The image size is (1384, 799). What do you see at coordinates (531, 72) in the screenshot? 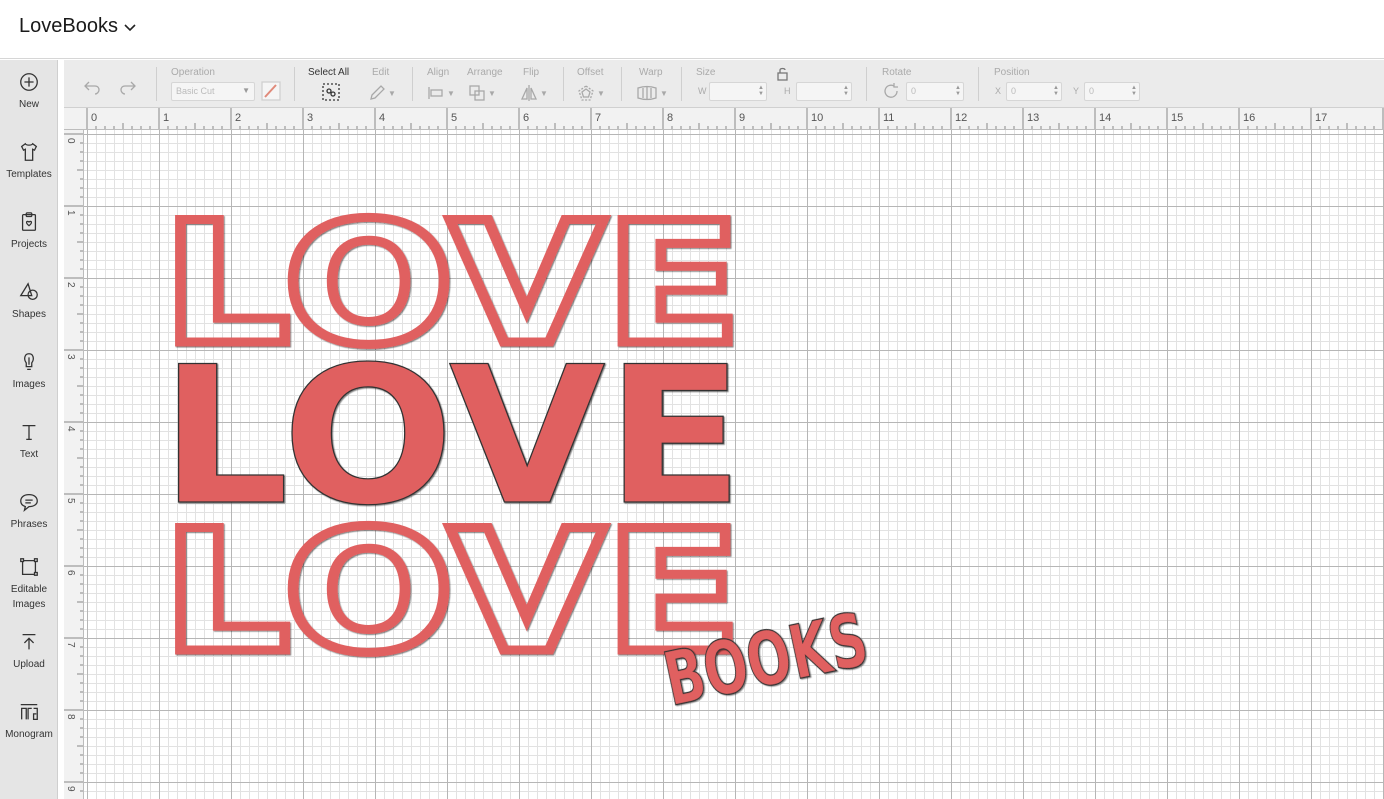
I see `flip-label: Flip` at bounding box center [531, 72].